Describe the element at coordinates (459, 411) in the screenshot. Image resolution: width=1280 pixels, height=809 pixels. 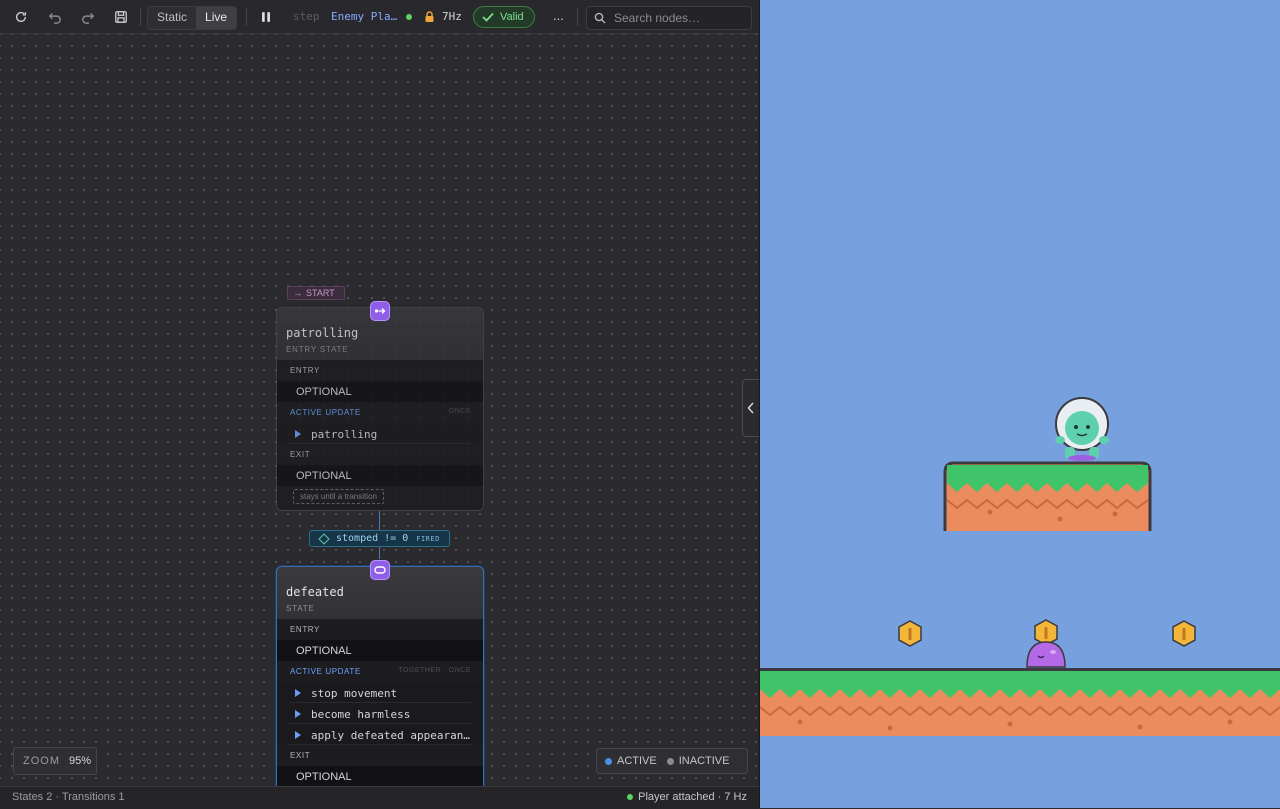
I see `update-mode: ONCE` at that location.